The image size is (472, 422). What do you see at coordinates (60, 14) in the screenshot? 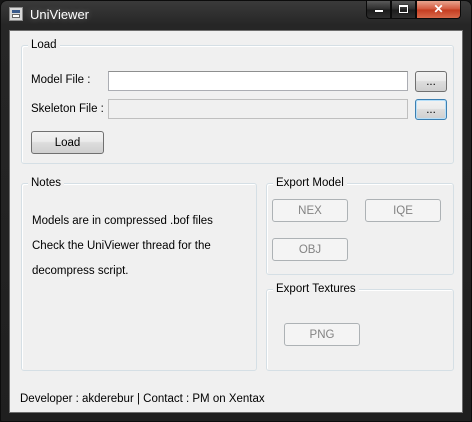
I see `window-title: UniViewer` at bounding box center [60, 14].